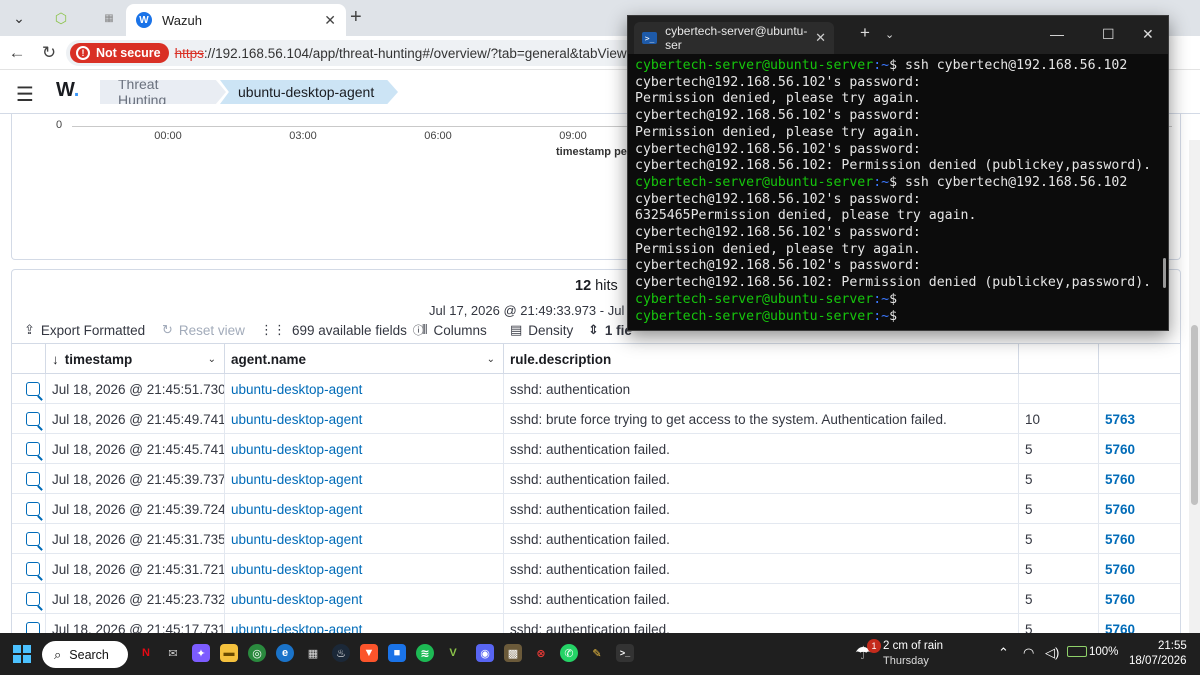  Describe the element at coordinates (257, 653) in the screenshot. I see `chrome-icon: ◎` at that location.